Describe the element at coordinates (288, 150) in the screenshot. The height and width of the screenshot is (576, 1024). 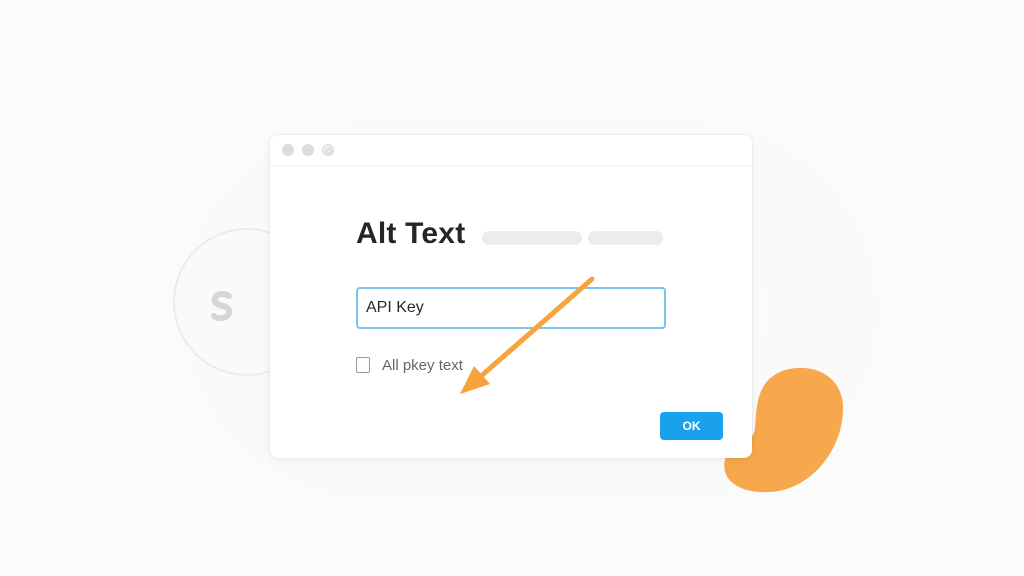
I see `window-close-icon` at that location.